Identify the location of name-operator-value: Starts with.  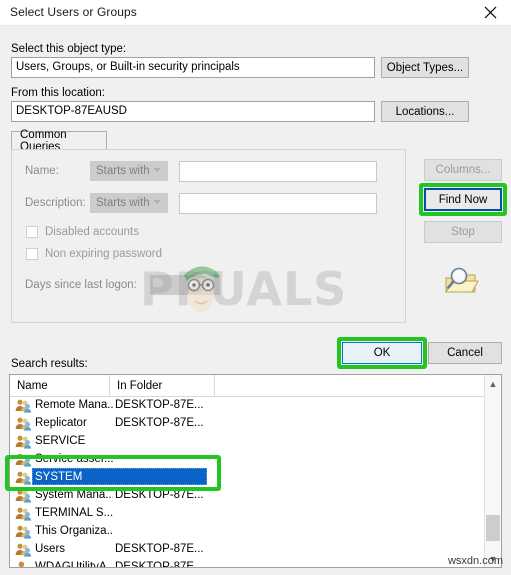
(123, 171).